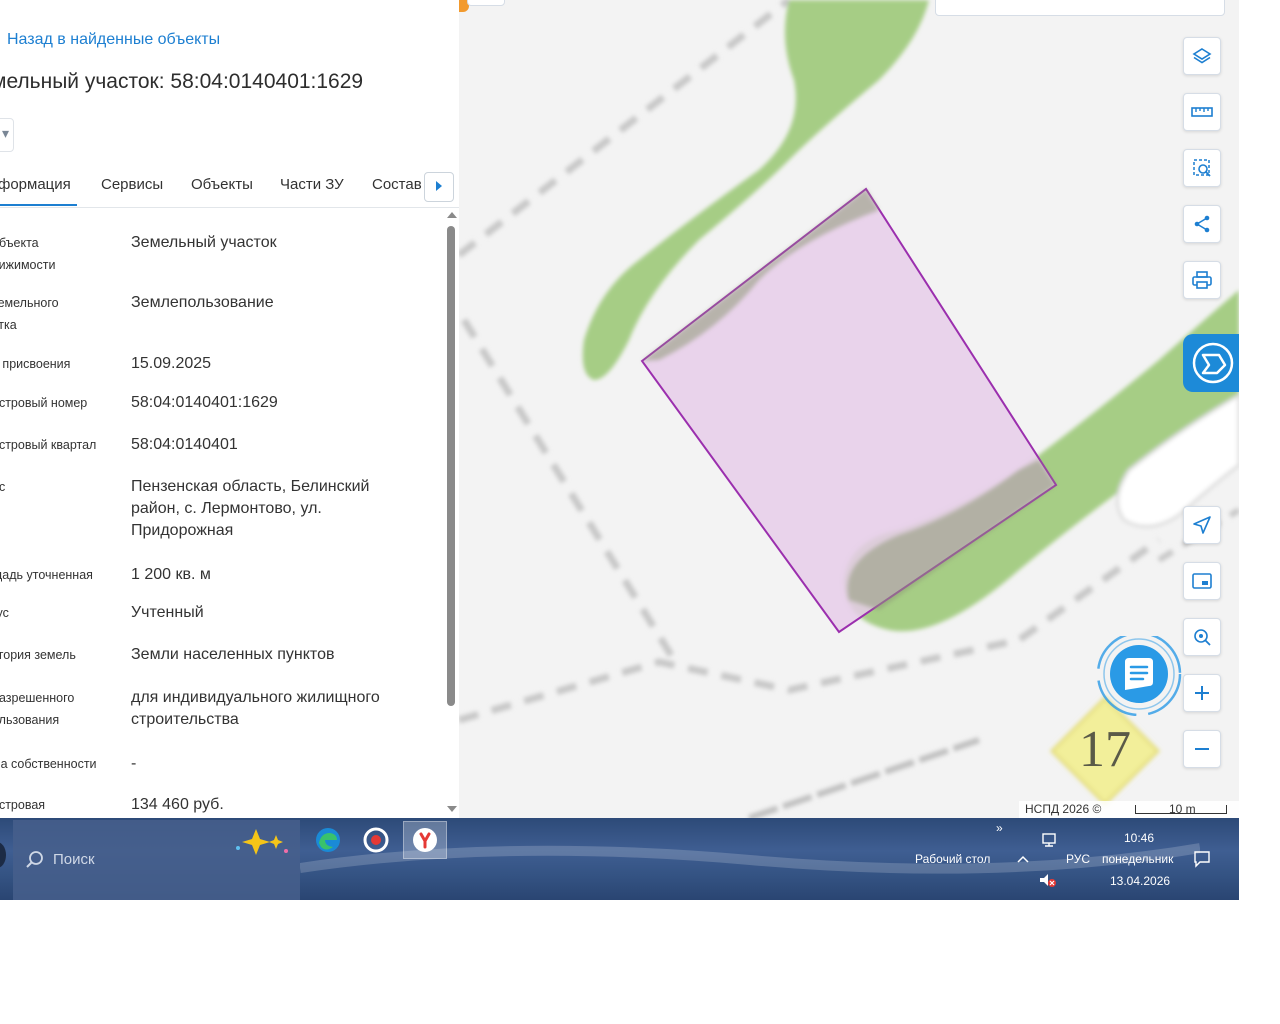 The height and width of the screenshot is (1024, 1280). Describe the element at coordinates (451, 466) in the screenshot. I see `scroll-thumb` at that location.